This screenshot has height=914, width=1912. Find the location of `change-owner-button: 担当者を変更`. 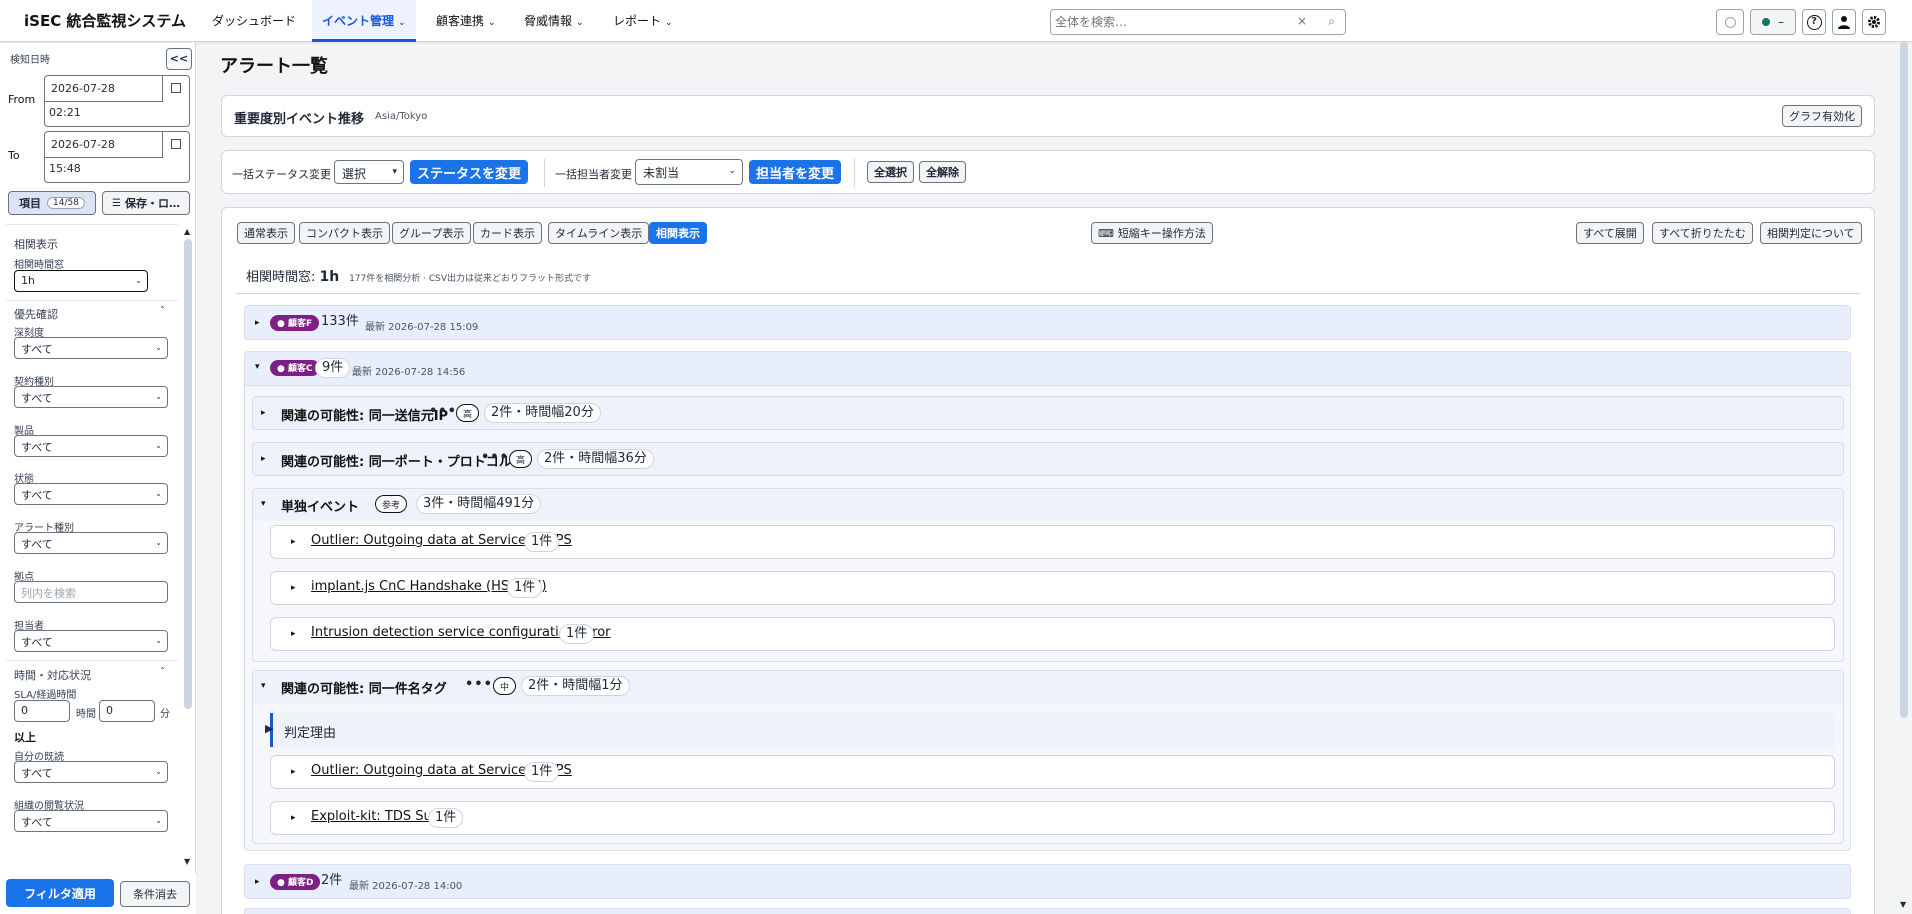

change-owner-button: 担当者を変更 is located at coordinates (795, 172).